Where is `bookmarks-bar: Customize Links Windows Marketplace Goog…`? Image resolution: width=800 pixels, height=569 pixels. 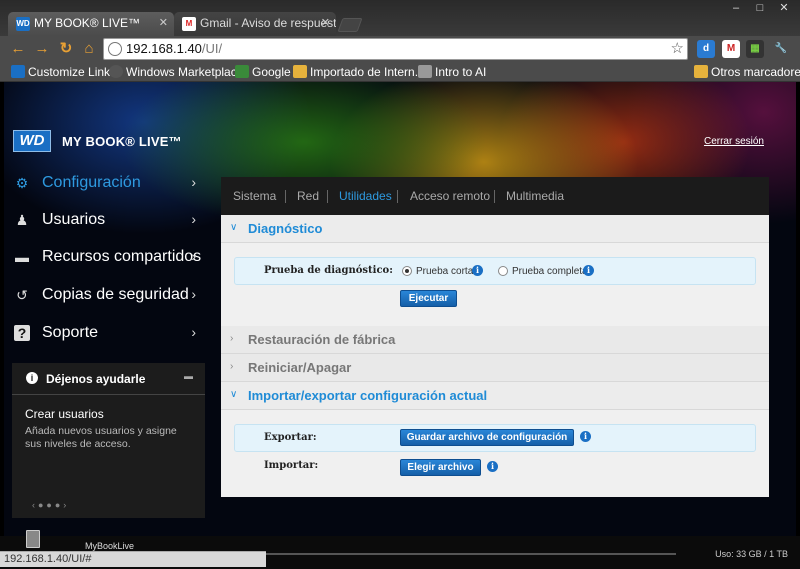
bookmarks-bar: Customize Links Windows Marketplace Goog… is located at coordinates (400, 72).